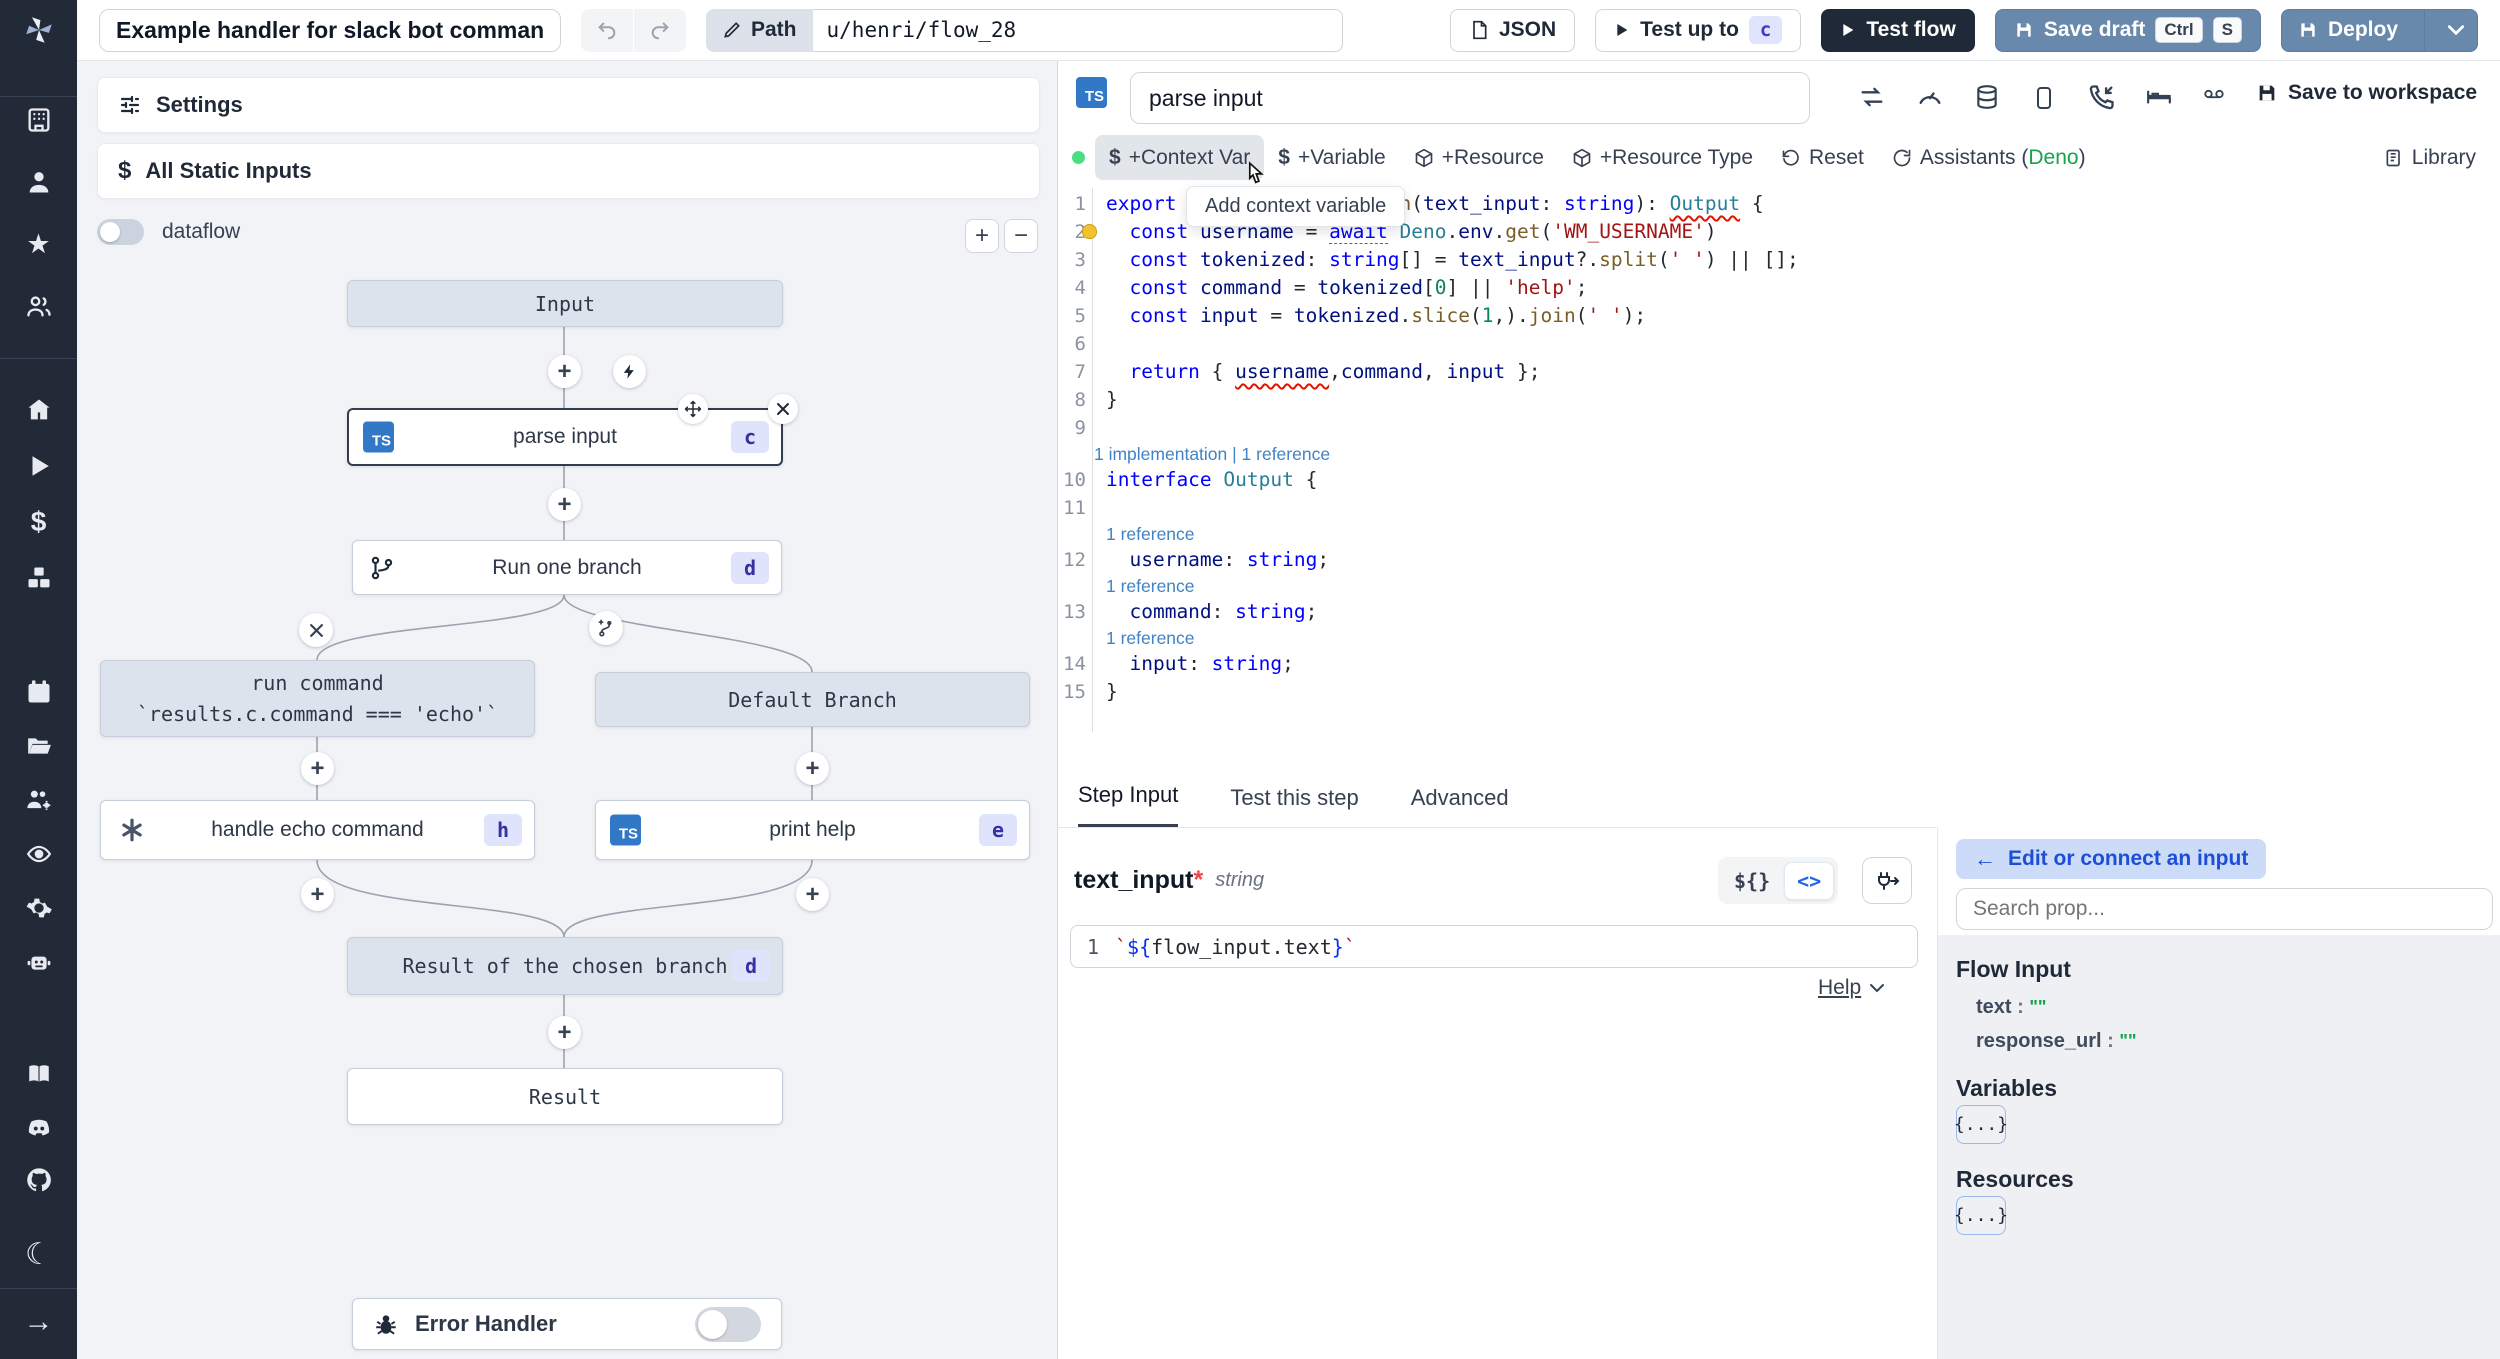 The height and width of the screenshot is (1359, 2500). I want to click on template-mode-option: ${}, so click(1752, 881).